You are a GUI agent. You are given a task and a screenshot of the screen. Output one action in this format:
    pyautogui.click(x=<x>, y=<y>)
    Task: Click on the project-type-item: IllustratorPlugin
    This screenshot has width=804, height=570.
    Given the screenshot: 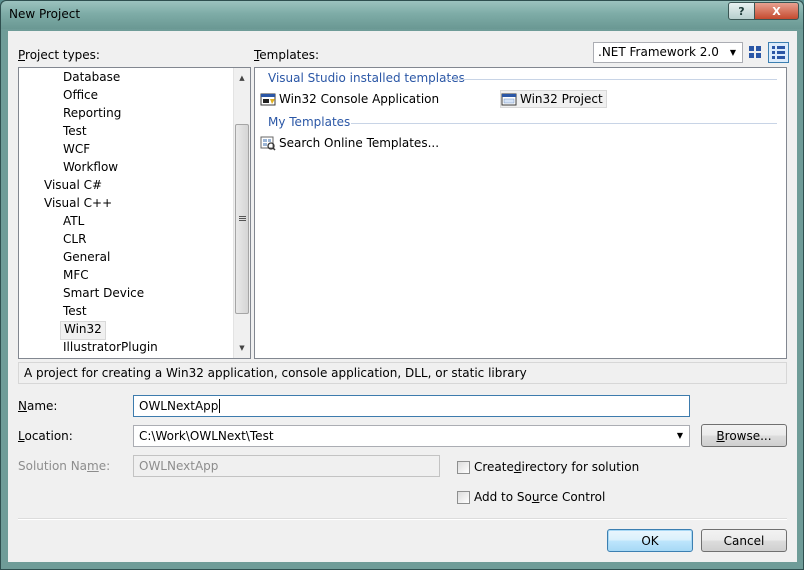 What is the action you would take?
    pyautogui.click(x=110, y=347)
    